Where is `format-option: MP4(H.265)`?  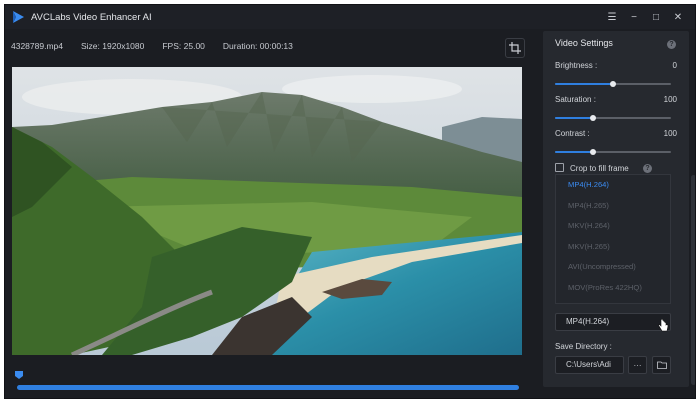
format-option: MP4(H.265) is located at coordinates (613, 206).